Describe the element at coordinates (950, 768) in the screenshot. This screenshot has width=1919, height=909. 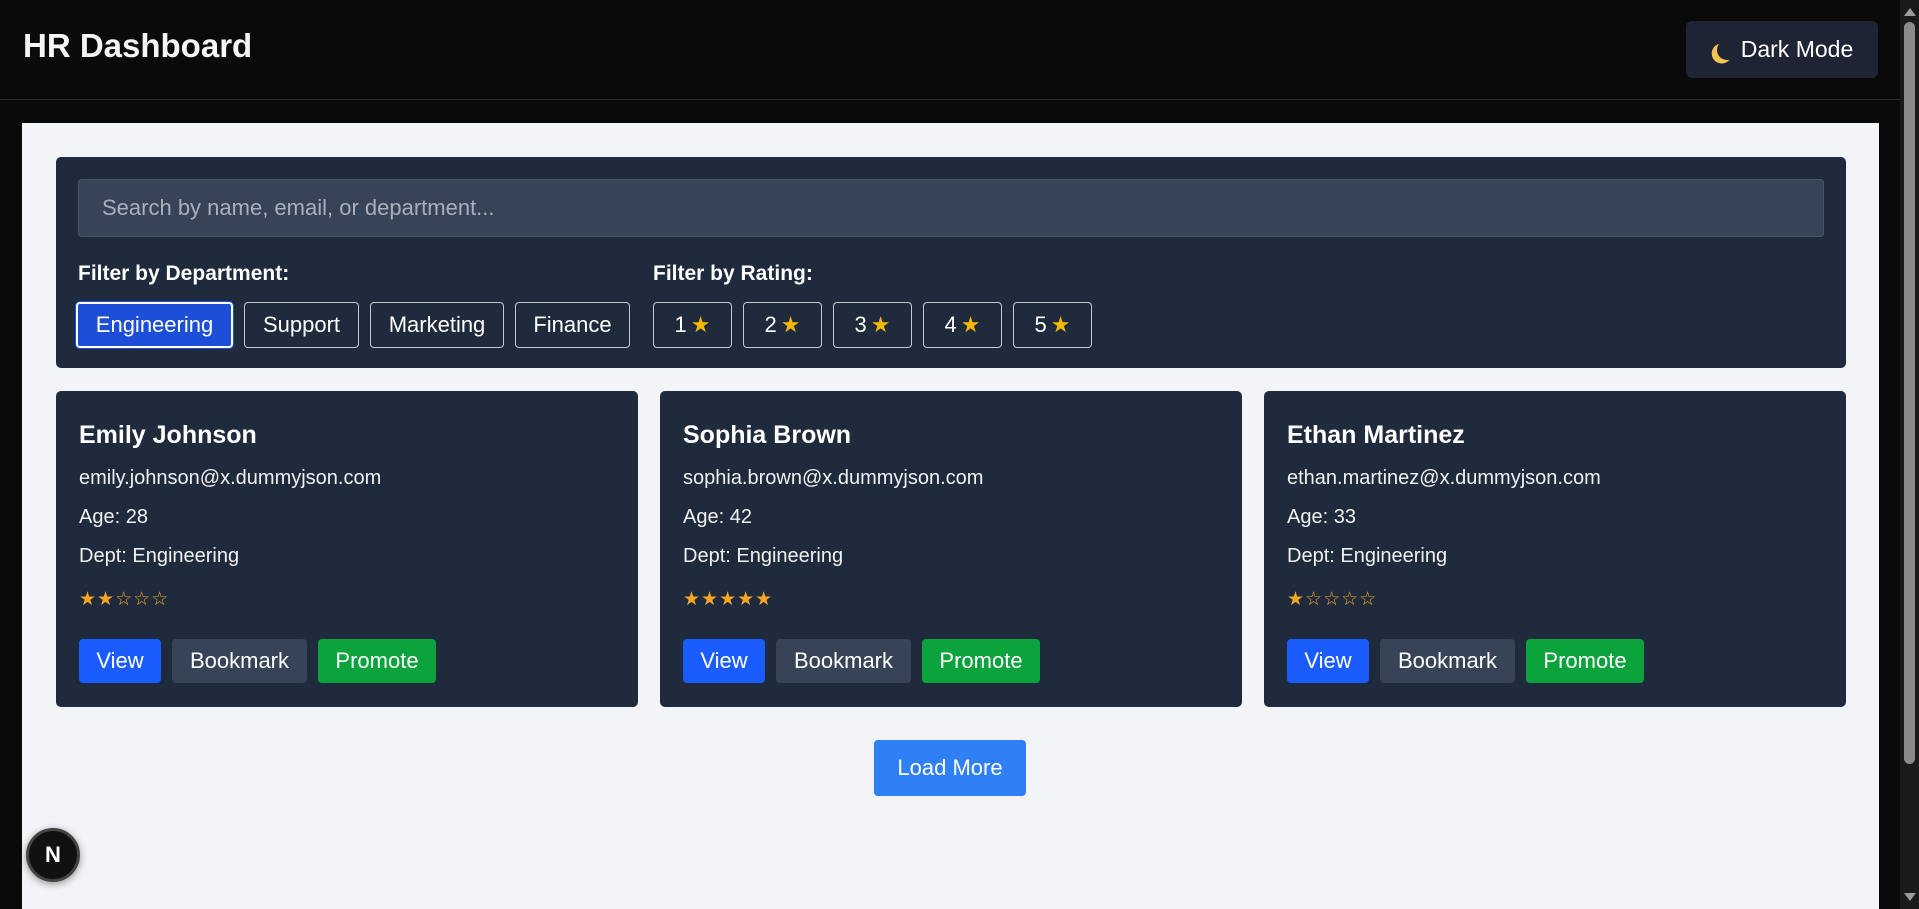
I see `load-more-button: Load More` at that location.